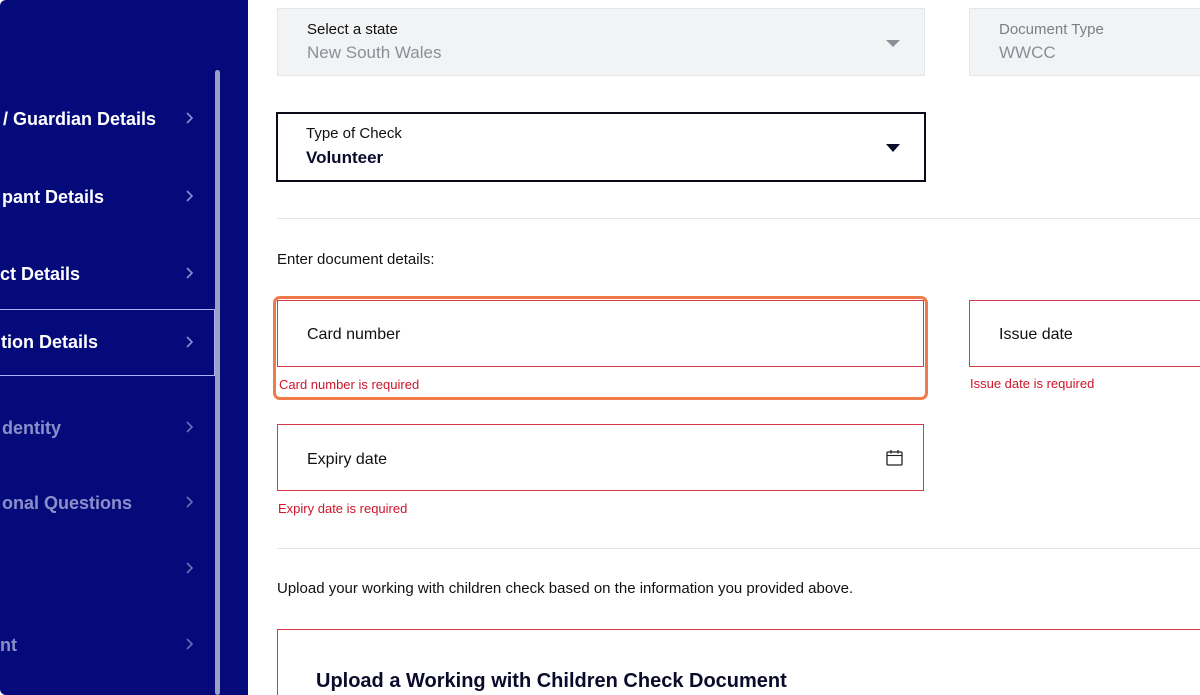 This screenshot has width=1200, height=695. I want to click on check-type-select: Type of Check Volunteer, so click(601, 147).